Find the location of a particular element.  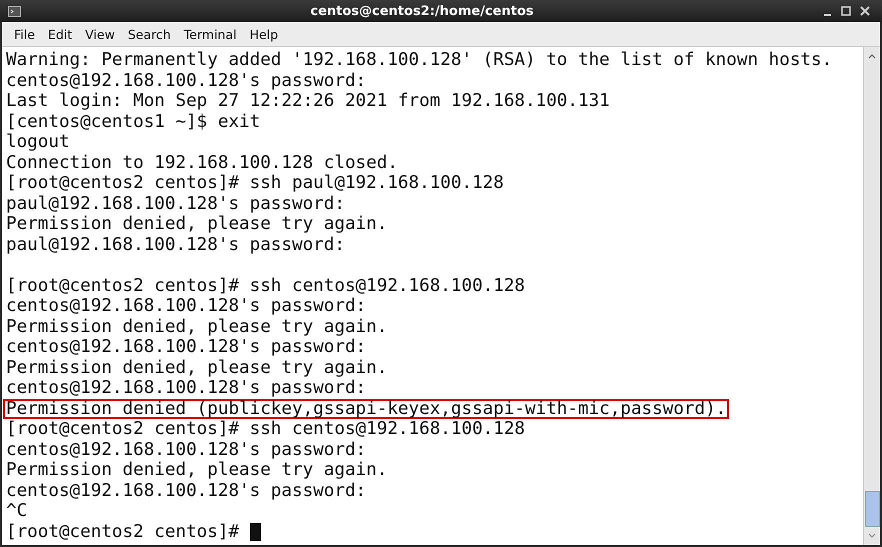

menu-item: File is located at coordinates (24, 34).